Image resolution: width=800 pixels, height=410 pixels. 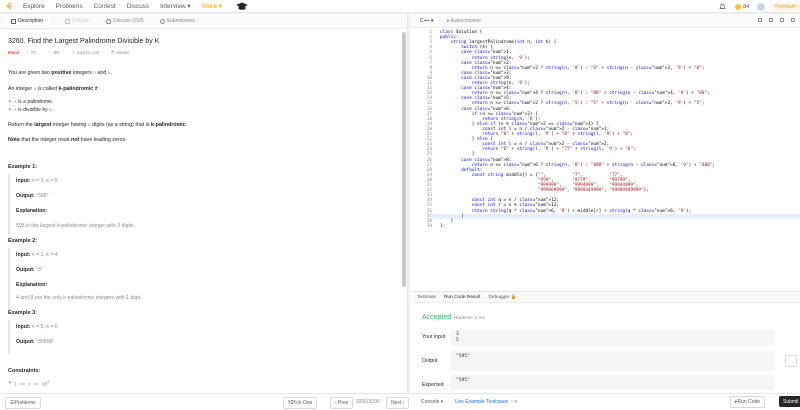 What do you see at coordinates (123, 53) in the screenshot?
I see `share-button: ⇱ Share` at bounding box center [123, 53].